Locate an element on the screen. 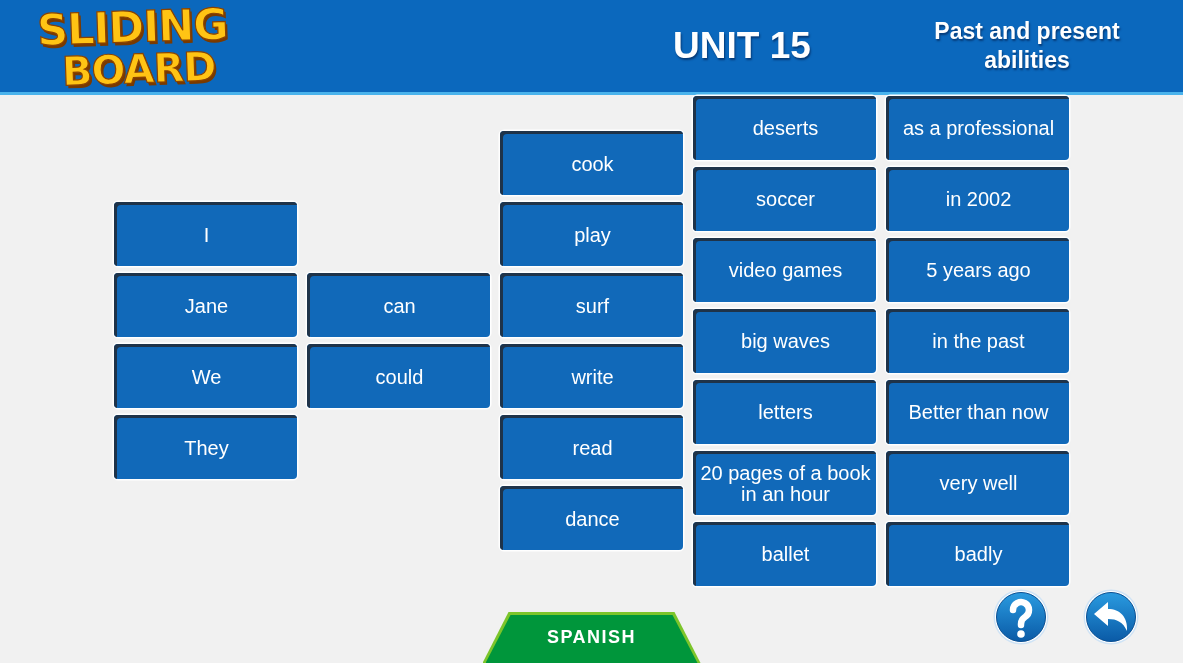 The width and height of the screenshot is (1183, 663). word-tile: I is located at coordinates (205, 234).